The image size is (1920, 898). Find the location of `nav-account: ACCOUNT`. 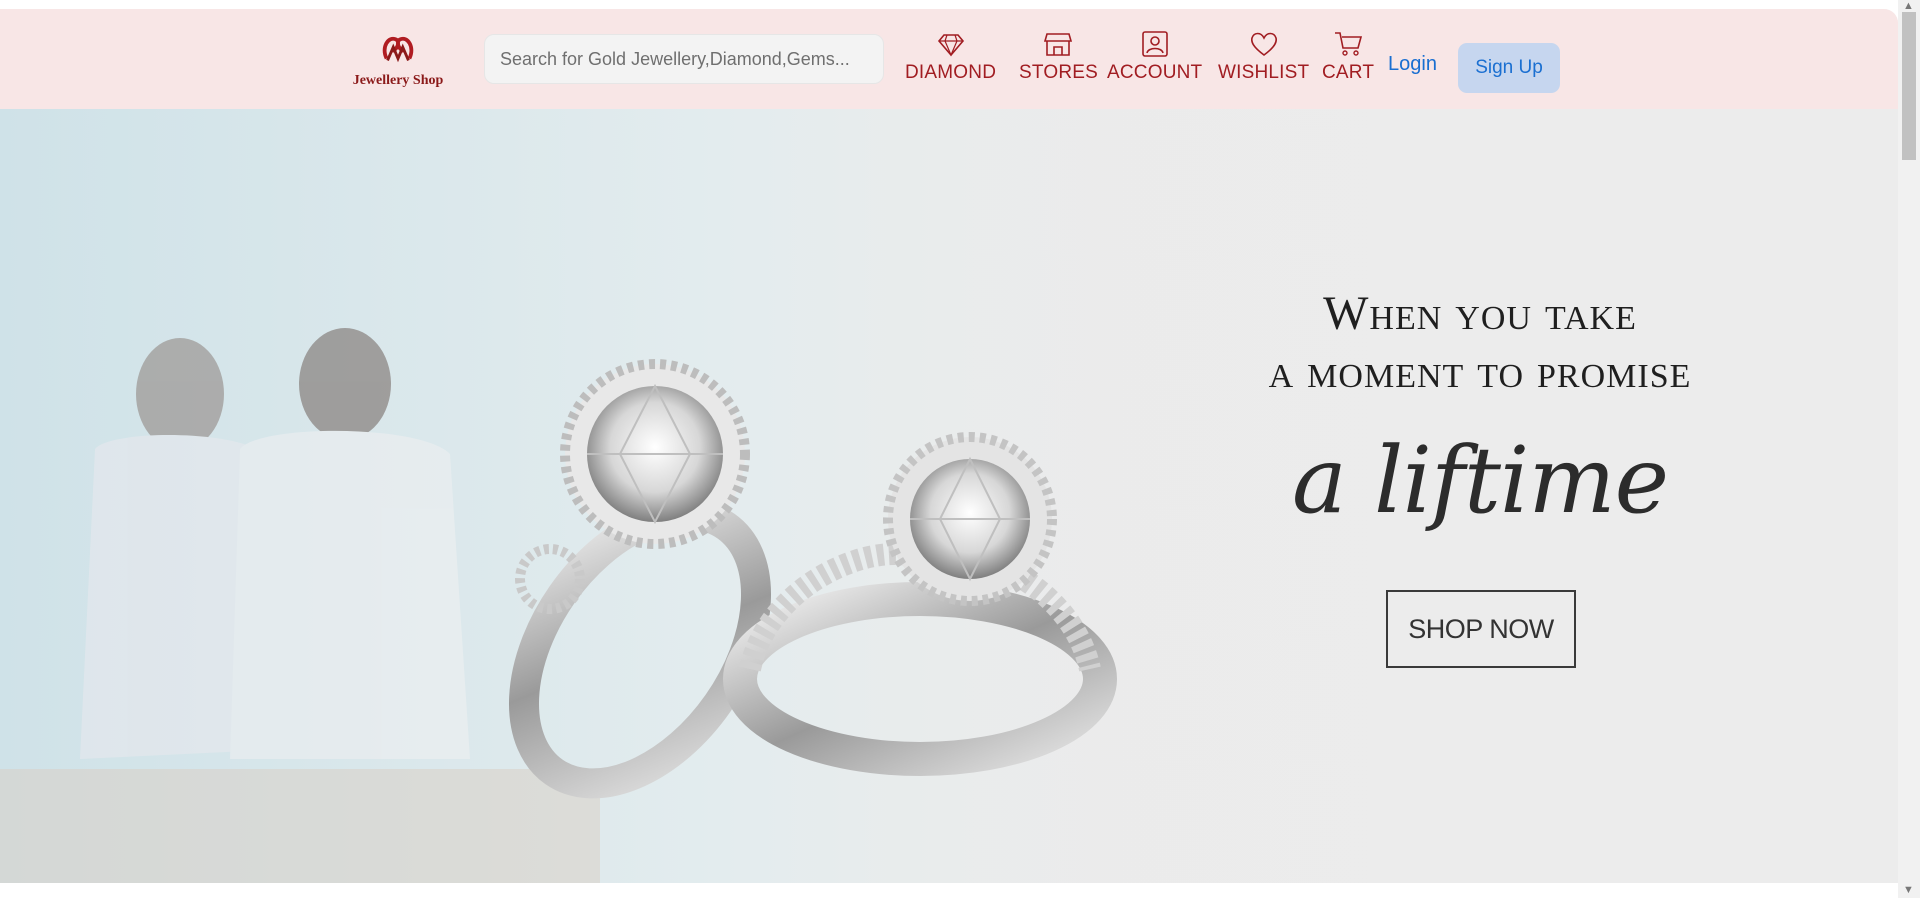

nav-account: ACCOUNT is located at coordinates (1154, 57).